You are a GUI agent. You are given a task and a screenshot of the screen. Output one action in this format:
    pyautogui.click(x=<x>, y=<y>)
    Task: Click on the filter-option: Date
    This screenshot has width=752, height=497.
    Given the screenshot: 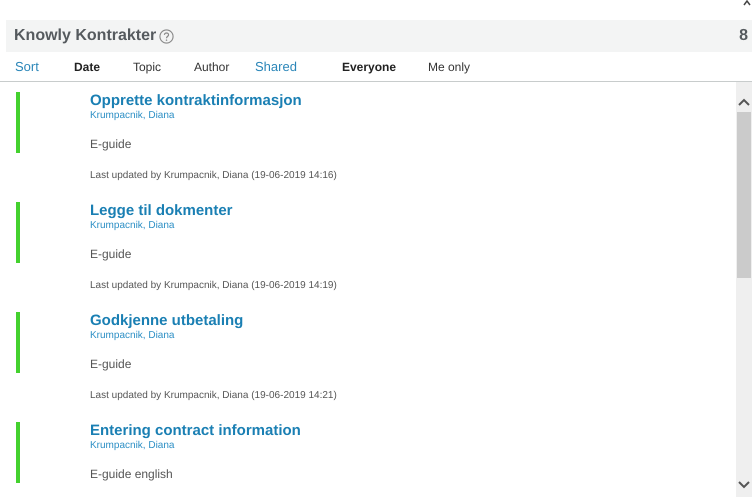 What is the action you would take?
    pyautogui.click(x=103, y=67)
    